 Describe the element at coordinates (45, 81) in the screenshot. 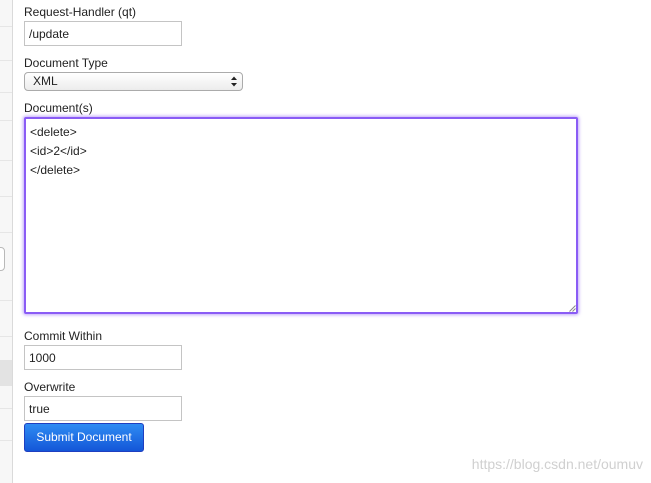

I see `document-type-selected-value: XML` at that location.